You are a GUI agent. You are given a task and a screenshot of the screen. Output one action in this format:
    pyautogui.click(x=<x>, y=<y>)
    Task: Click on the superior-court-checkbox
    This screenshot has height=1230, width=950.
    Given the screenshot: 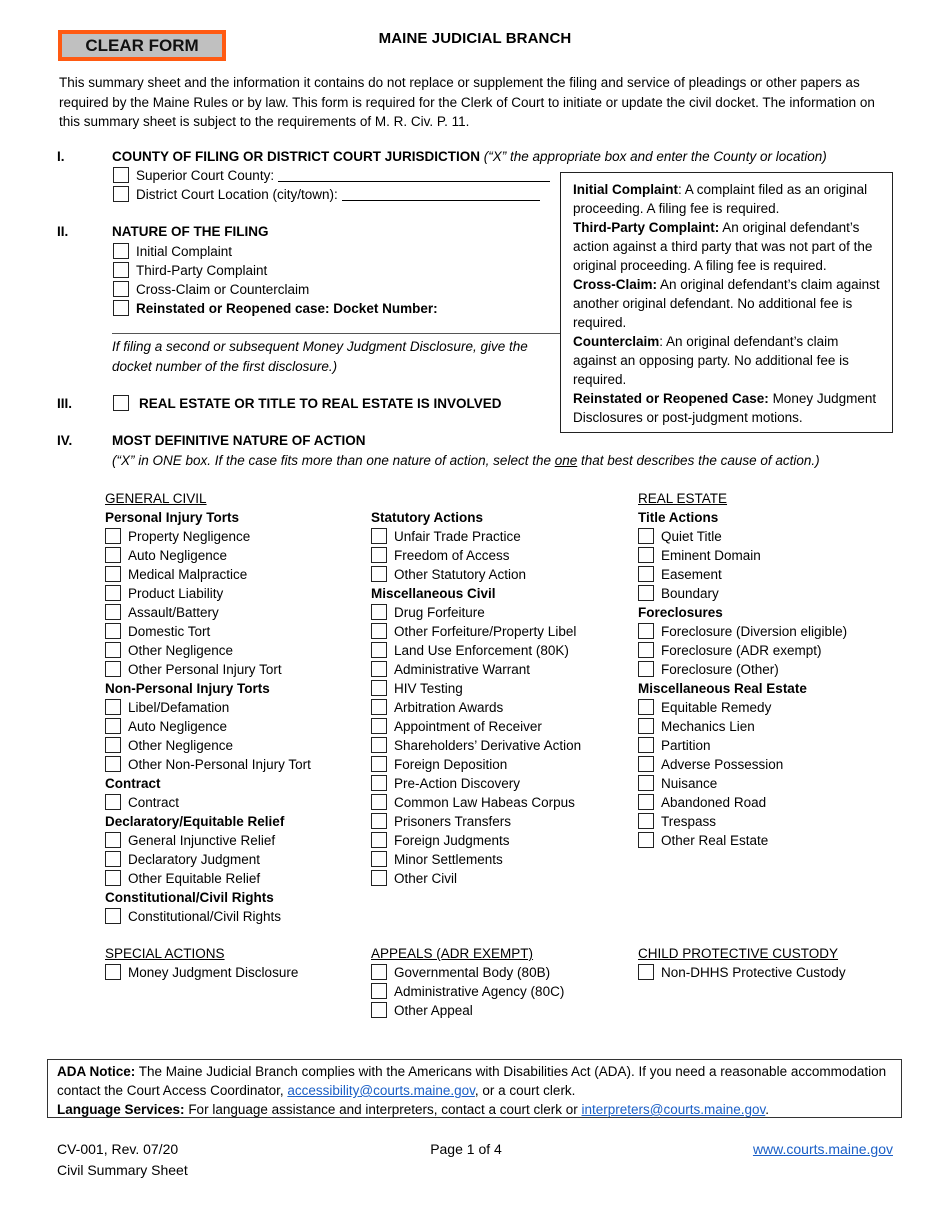 What is the action you would take?
    pyautogui.click(x=121, y=175)
    